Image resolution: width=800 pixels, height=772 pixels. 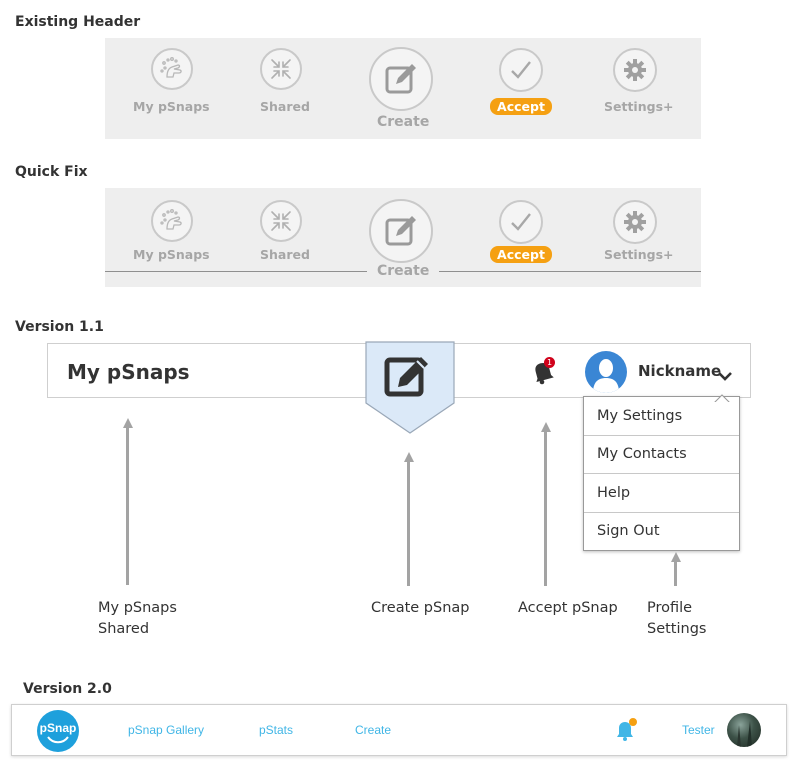 What do you see at coordinates (698, 730) in the screenshot?
I see `user-name: Tester` at bounding box center [698, 730].